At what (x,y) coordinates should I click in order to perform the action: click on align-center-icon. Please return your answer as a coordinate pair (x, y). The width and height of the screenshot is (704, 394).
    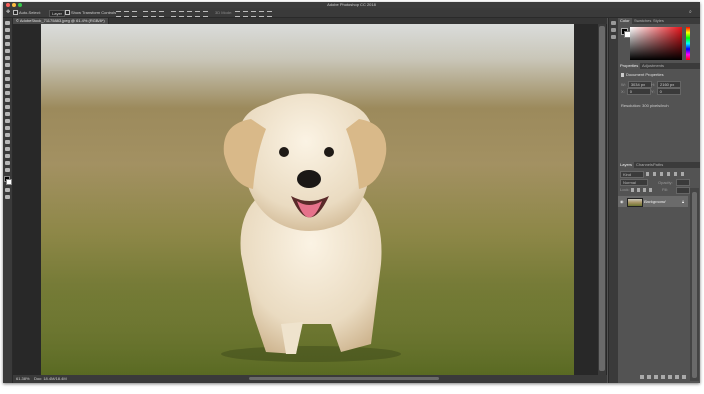
    Looking at the image, I should click on (153, 14).